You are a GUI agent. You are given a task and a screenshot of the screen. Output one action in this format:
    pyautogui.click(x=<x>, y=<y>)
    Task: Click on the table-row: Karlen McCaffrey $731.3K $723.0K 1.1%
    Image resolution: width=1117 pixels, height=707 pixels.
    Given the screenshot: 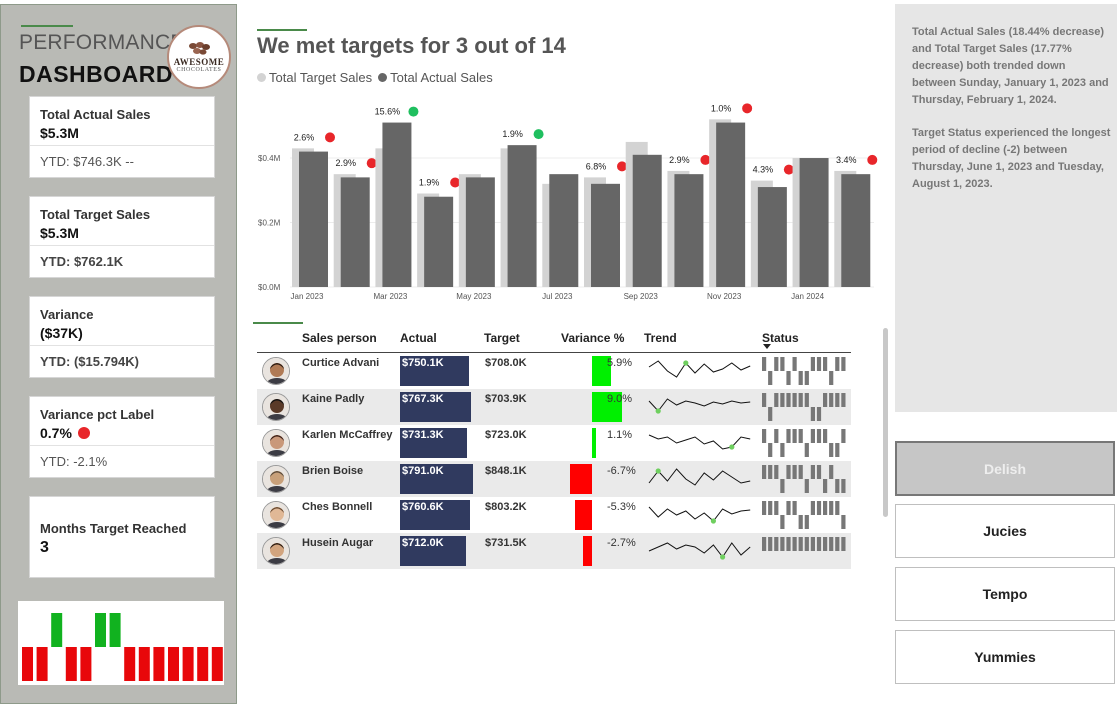 What is the action you would take?
    pyautogui.click(x=554, y=443)
    